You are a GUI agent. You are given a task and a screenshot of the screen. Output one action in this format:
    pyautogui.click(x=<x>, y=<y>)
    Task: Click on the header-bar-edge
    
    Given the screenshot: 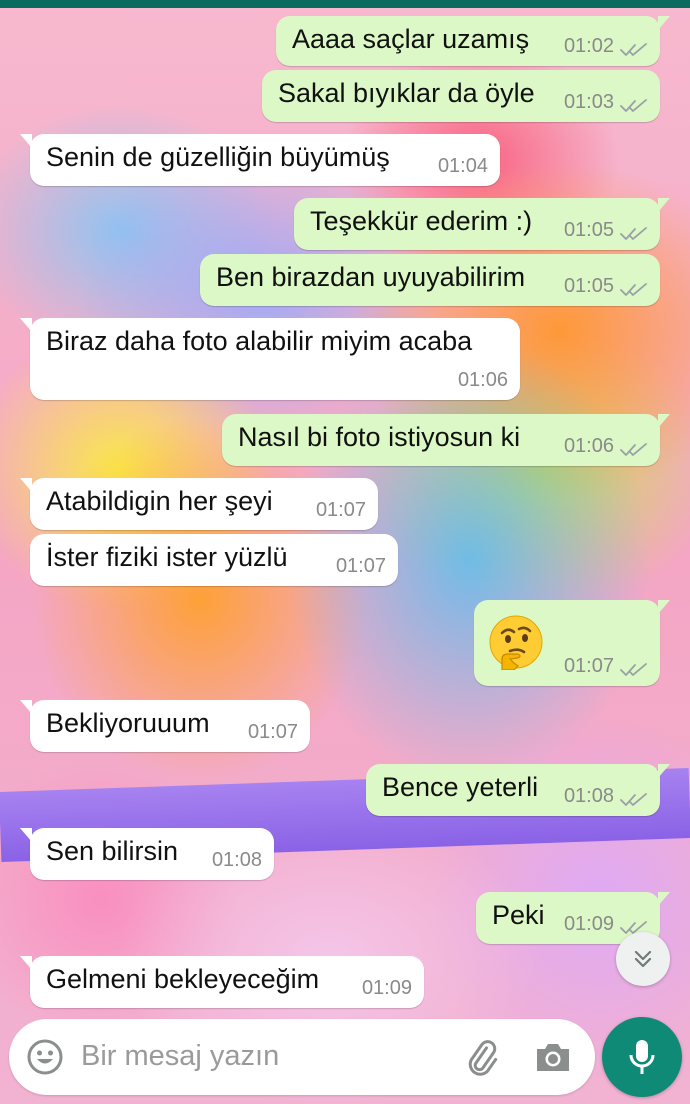 What is the action you would take?
    pyautogui.click(x=345, y=4)
    